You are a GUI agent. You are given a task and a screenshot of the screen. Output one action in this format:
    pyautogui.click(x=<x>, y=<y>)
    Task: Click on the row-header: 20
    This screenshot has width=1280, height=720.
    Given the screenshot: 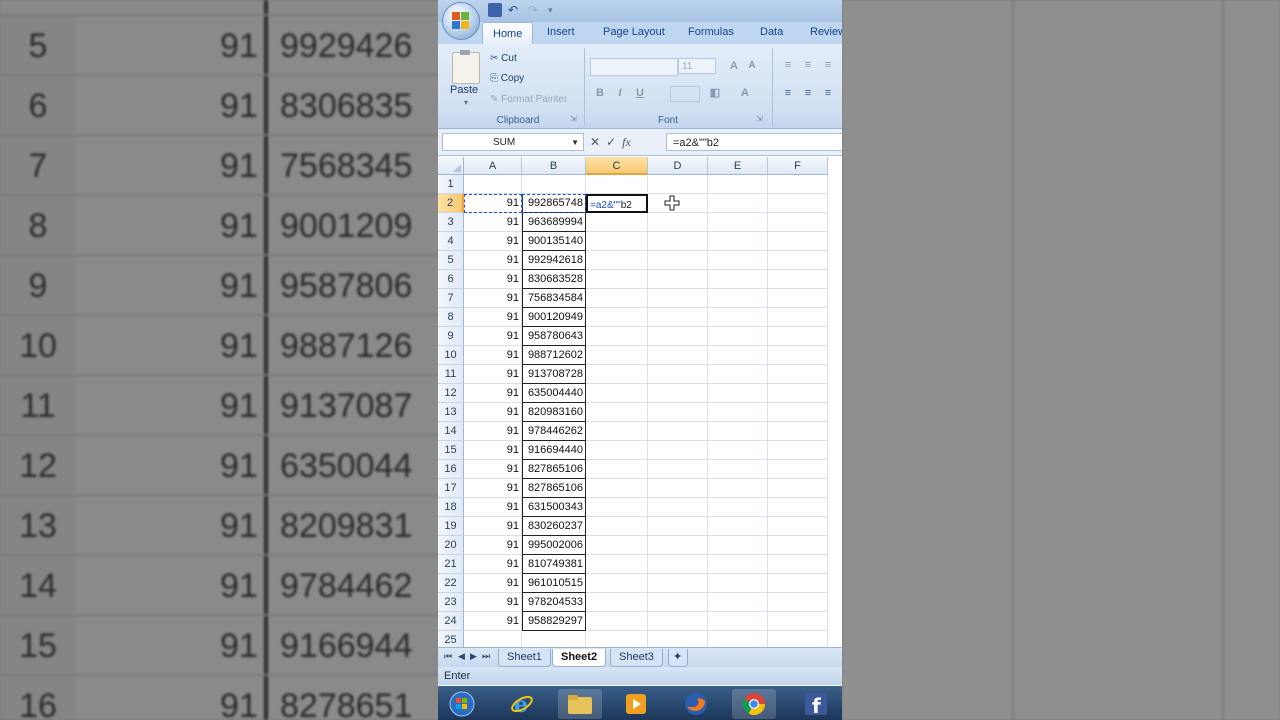 What is the action you would take?
    pyautogui.click(x=451, y=545)
    